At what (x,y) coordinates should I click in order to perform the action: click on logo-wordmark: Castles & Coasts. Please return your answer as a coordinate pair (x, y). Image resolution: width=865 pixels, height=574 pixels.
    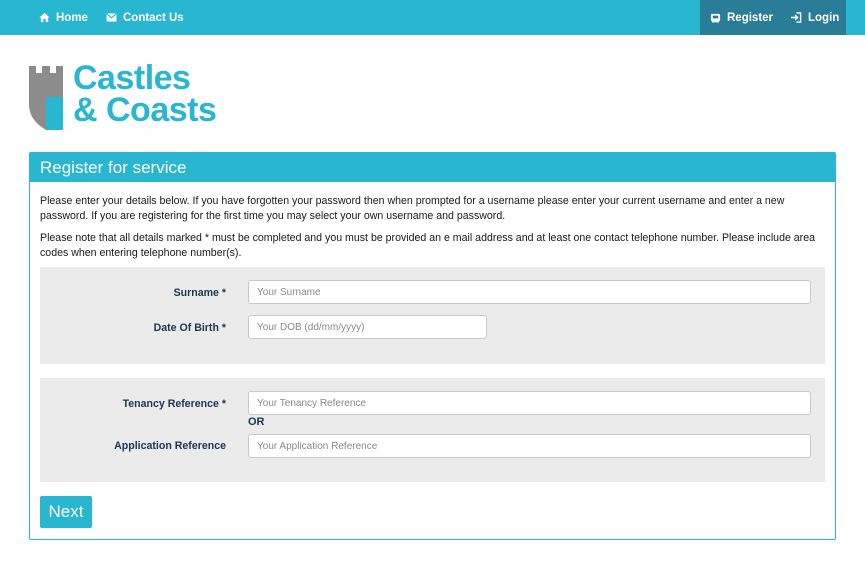
    Looking at the image, I should click on (145, 94).